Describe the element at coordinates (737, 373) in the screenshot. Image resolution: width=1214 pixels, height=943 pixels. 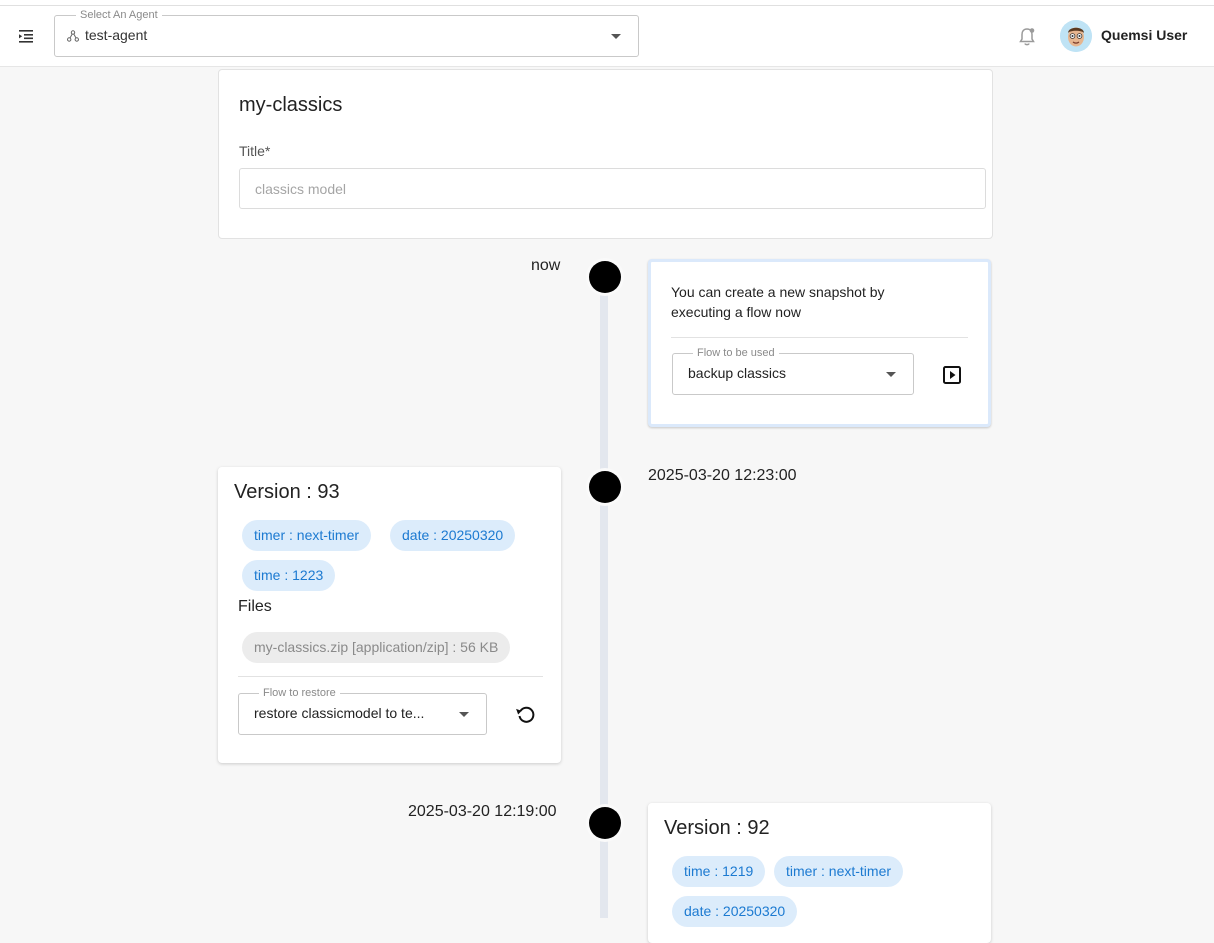
I see `flow-select-value: backup classics` at that location.